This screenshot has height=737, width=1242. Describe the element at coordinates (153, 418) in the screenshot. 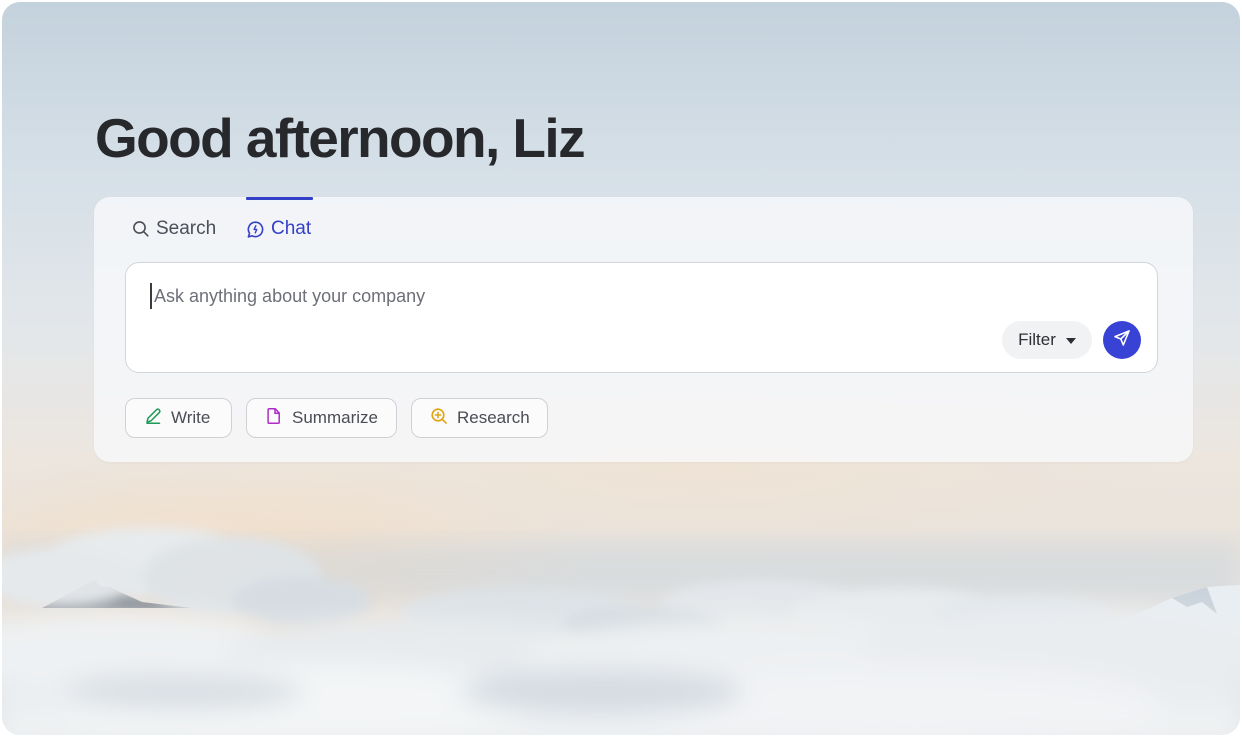

I see `pencil-icon` at that location.